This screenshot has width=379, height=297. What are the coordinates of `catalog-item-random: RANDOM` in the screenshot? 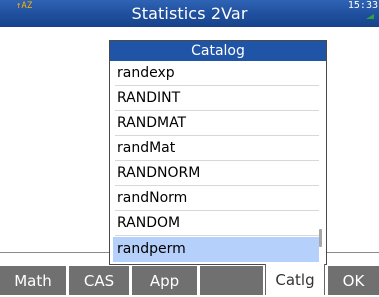 It's located at (216, 223).